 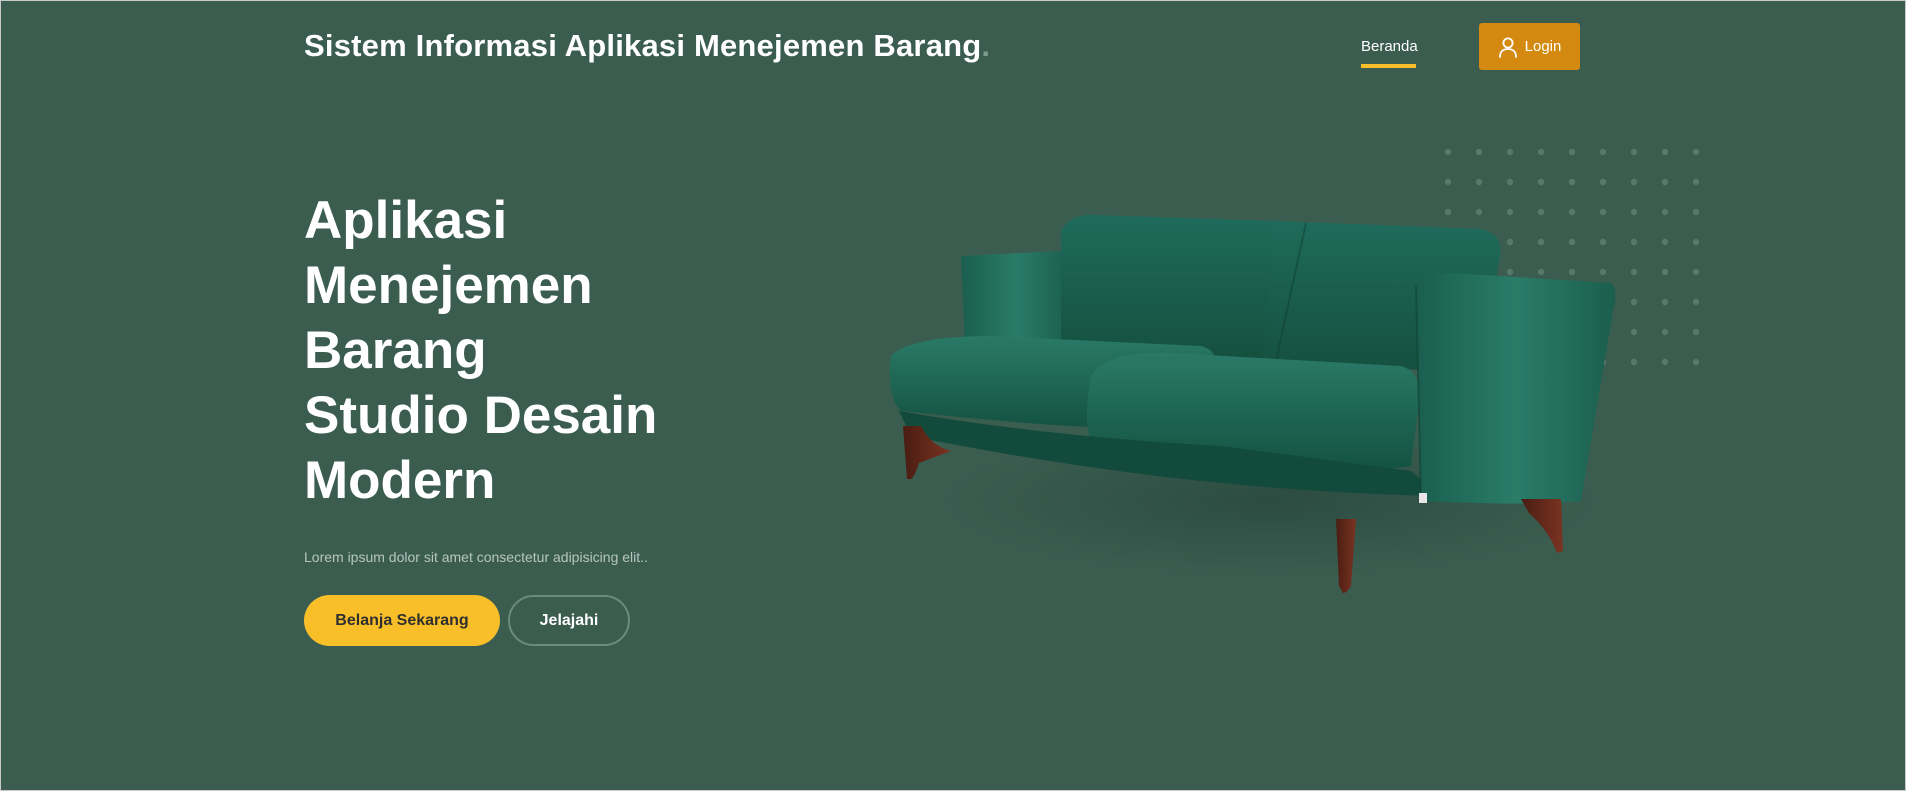 I want to click on nav-link-beranda: Beranda, so click(x=1389, y=46).